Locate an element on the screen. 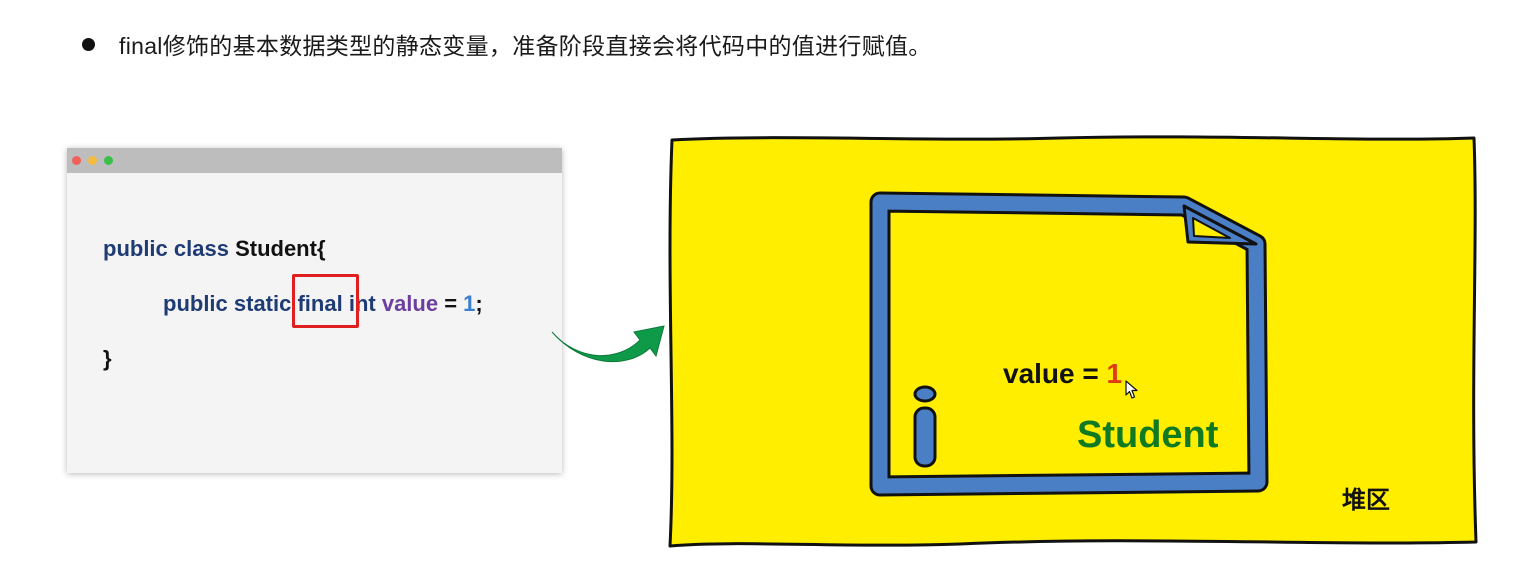  mouse-cursor-icon is located at coordinates (1131, 389).